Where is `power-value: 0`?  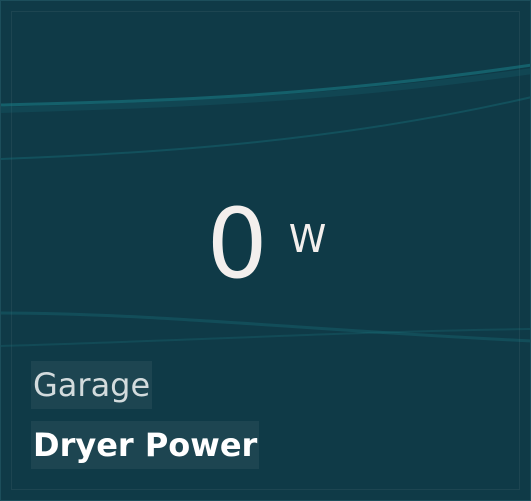 power-value: 0 is located at coordinates (237, 244).